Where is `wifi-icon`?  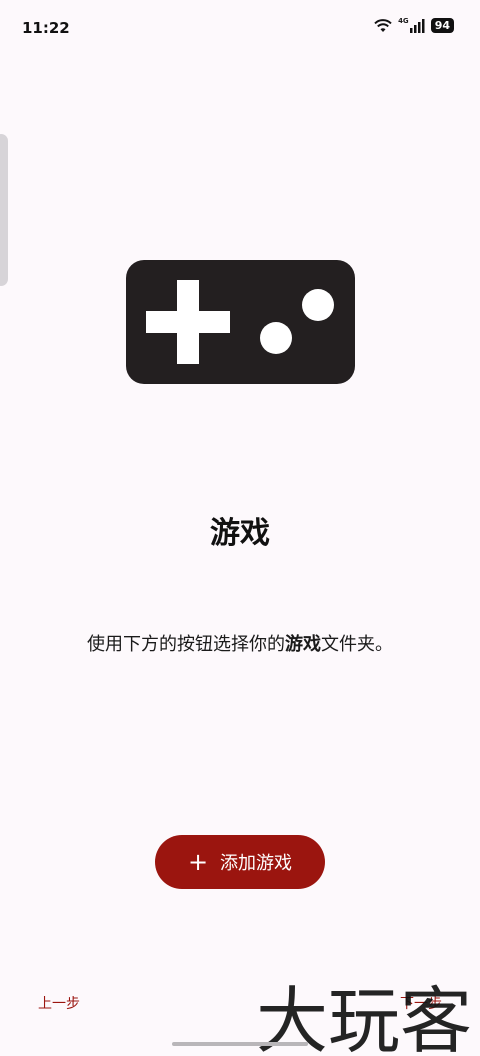
wifi-icon is located at coordinates (383, 25).